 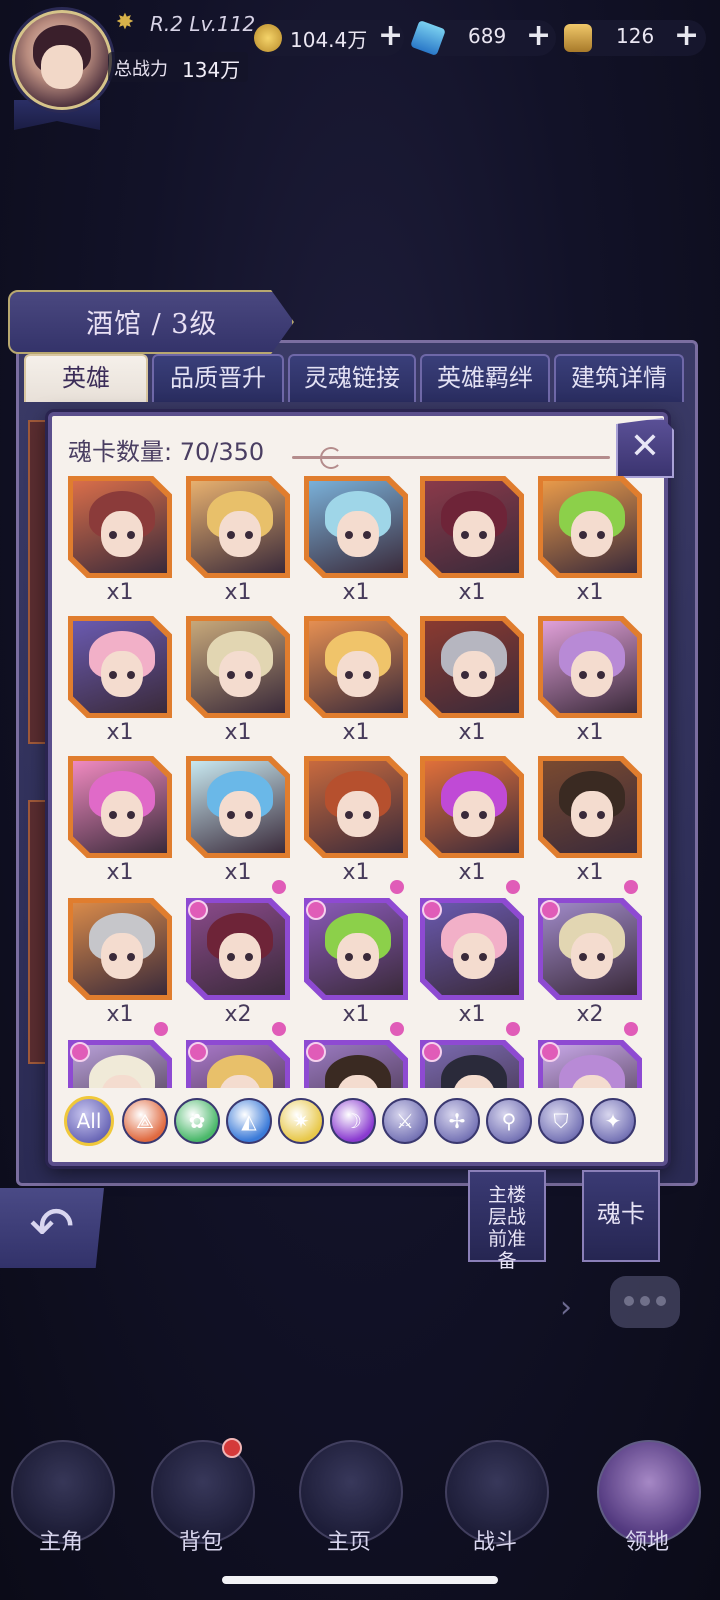 I want to click on all-icon: All, so click(x=89, y=1121).